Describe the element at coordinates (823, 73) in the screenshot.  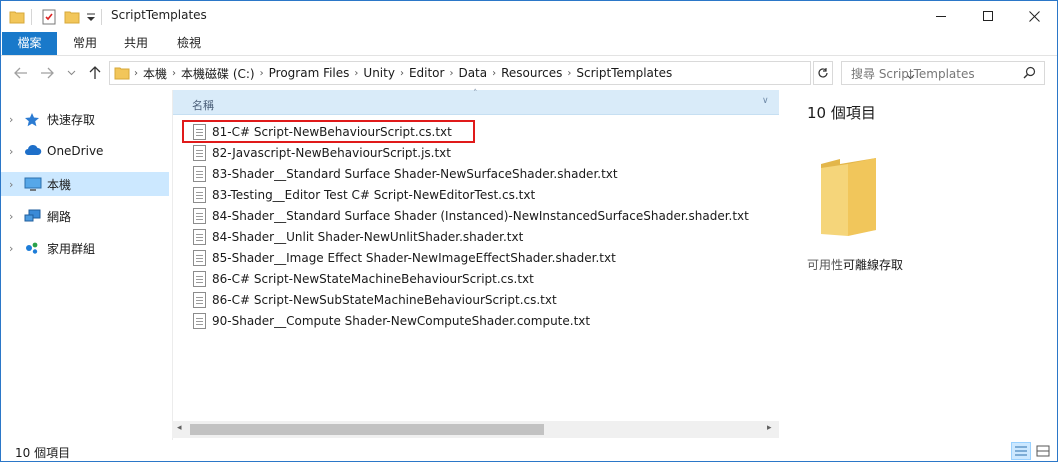
I see `refresh-button` at that location.